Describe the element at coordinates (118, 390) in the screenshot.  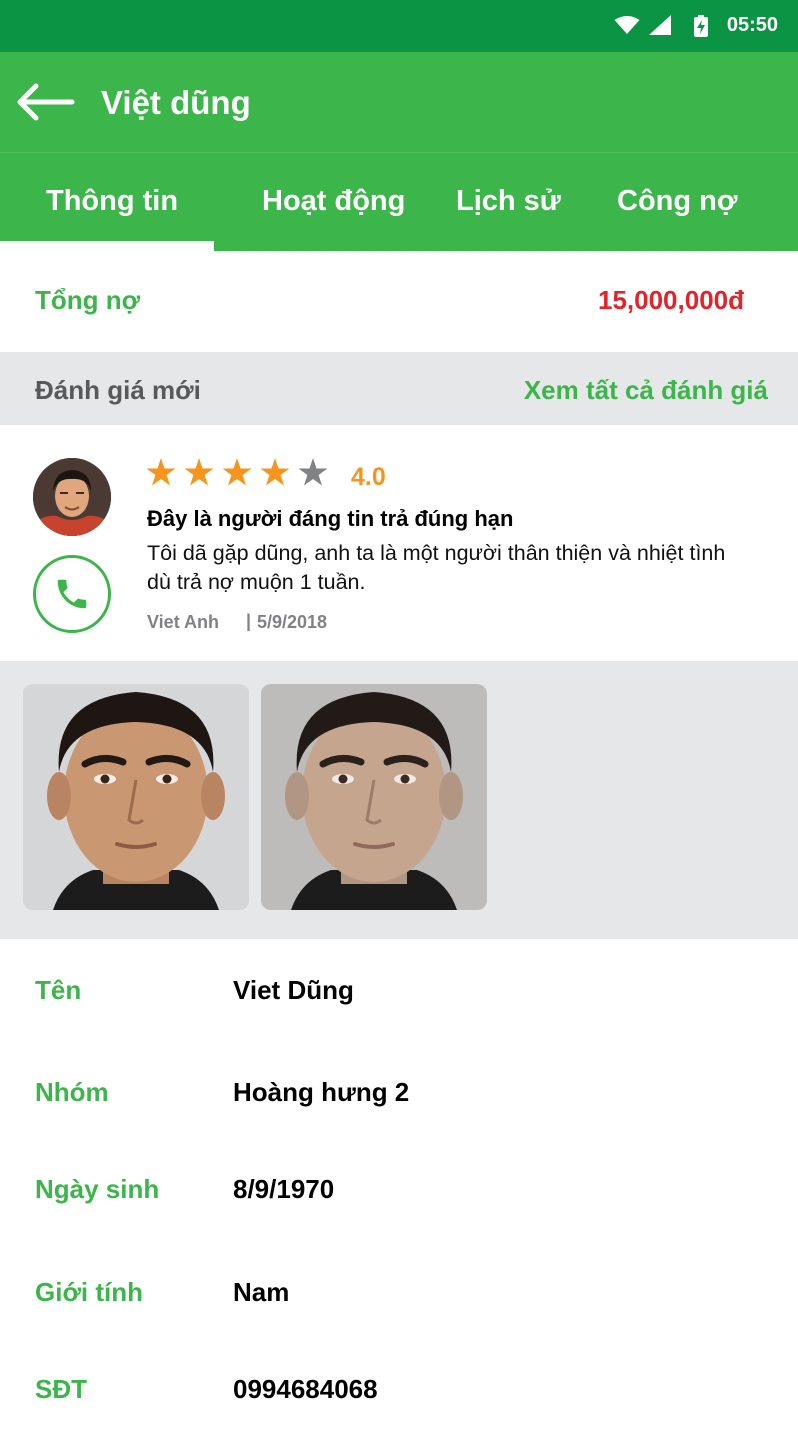
I see `reviews-title: Đánh giá mới` at that location.